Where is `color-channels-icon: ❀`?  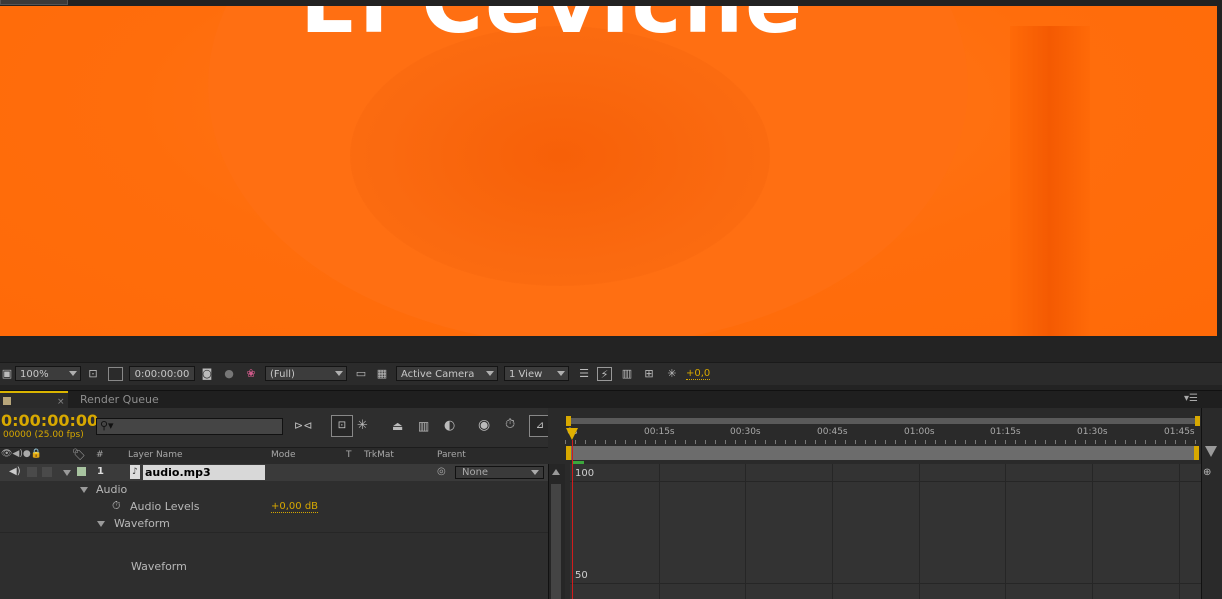 color-channels-icon: ❀ is located at coordinates (251, 374).